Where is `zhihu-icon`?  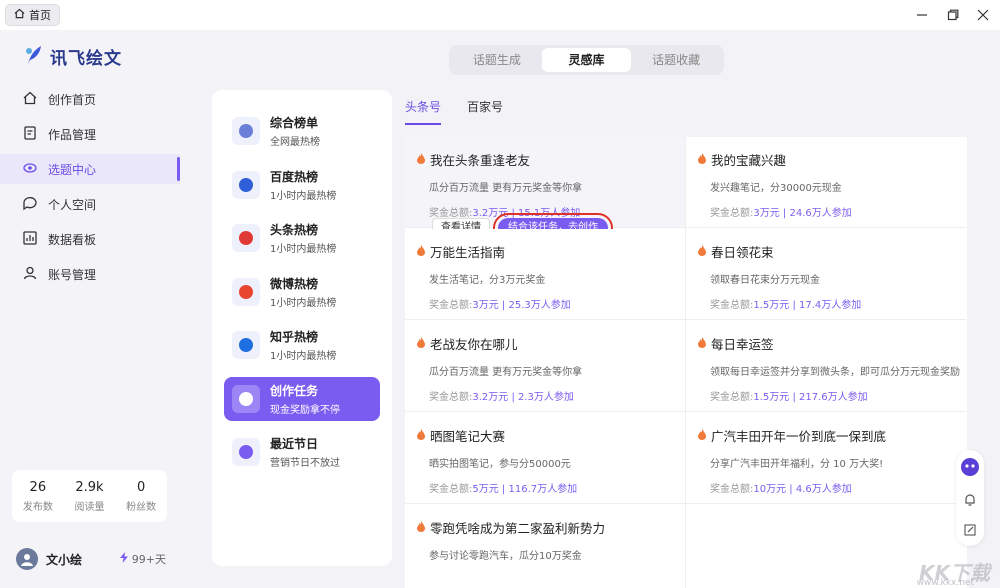 zhihu-icon is located at coordinates (246, 345).